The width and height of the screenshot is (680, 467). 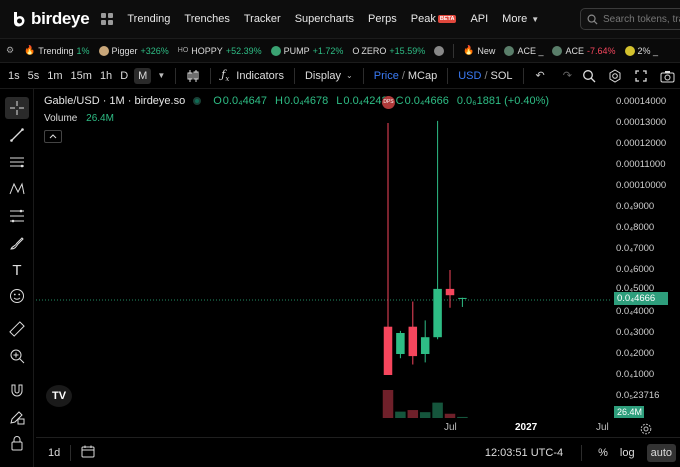 What do you see at coordinates (502, 76) in the screenshot?
I see `sol-option: SOL` at bounding box center [502, 76].